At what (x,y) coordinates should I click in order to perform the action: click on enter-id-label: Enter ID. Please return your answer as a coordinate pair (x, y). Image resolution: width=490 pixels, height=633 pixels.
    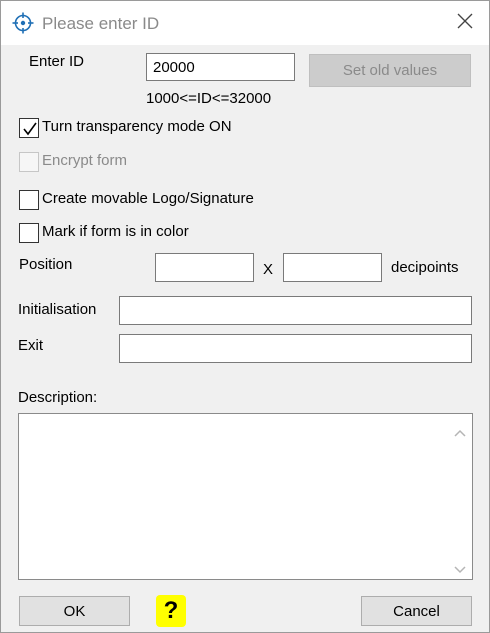
    Looking at the image, I should click on (57, 61).